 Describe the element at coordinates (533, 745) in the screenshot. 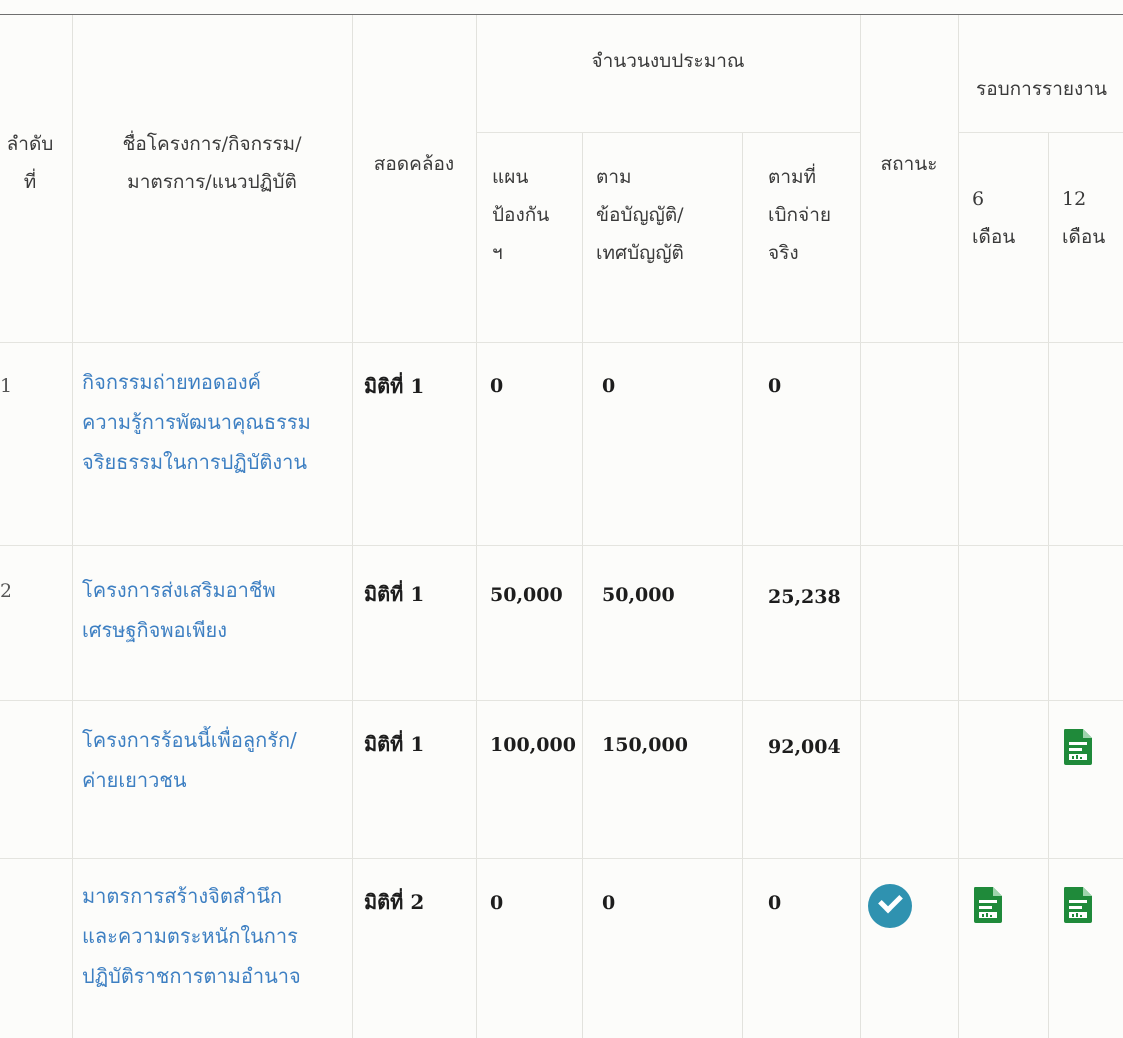

I see `budget-plan-value: 100,000` at that location.